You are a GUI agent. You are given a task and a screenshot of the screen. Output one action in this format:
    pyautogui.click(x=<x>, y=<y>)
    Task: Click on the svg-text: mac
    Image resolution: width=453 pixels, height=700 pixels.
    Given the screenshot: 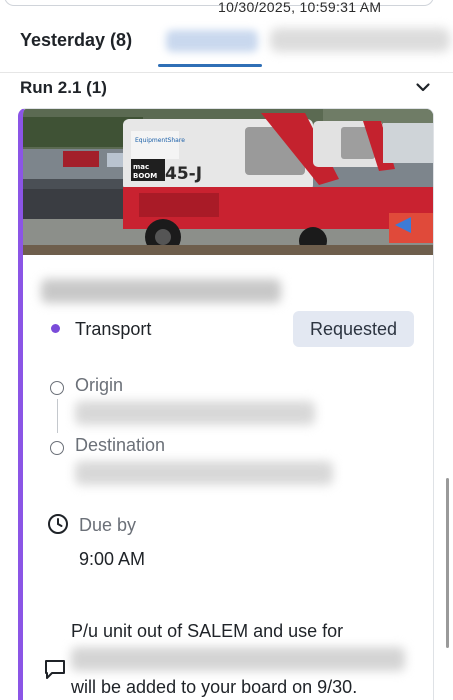 What is the action you would take?
    pyautogui.click(x=141, y=167)
    